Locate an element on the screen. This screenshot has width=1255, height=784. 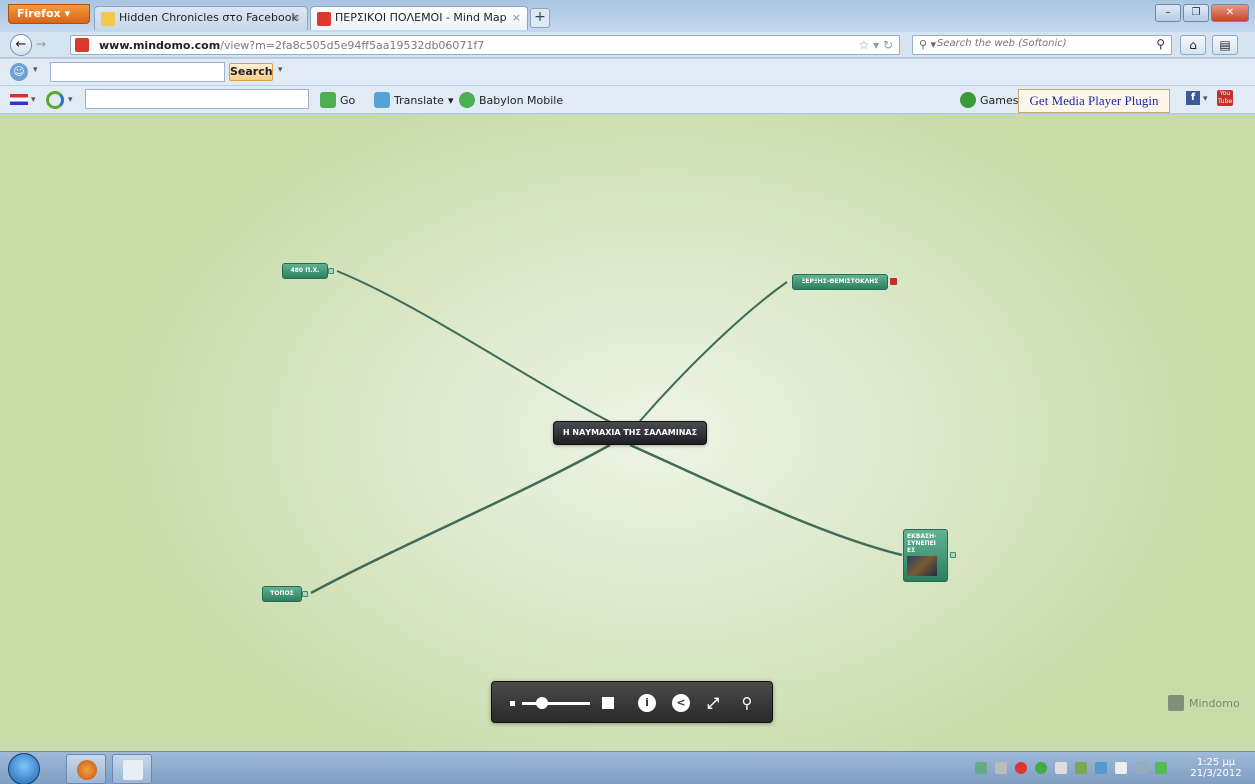
bookmarks-button: ▤ is located at coordinates (1225, 45).